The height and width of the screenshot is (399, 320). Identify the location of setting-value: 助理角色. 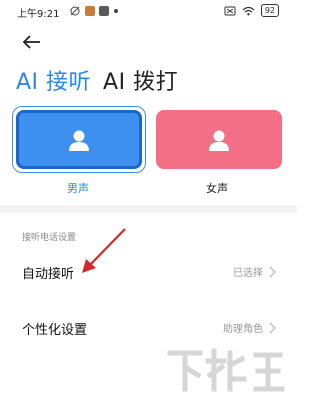
(243, 329).